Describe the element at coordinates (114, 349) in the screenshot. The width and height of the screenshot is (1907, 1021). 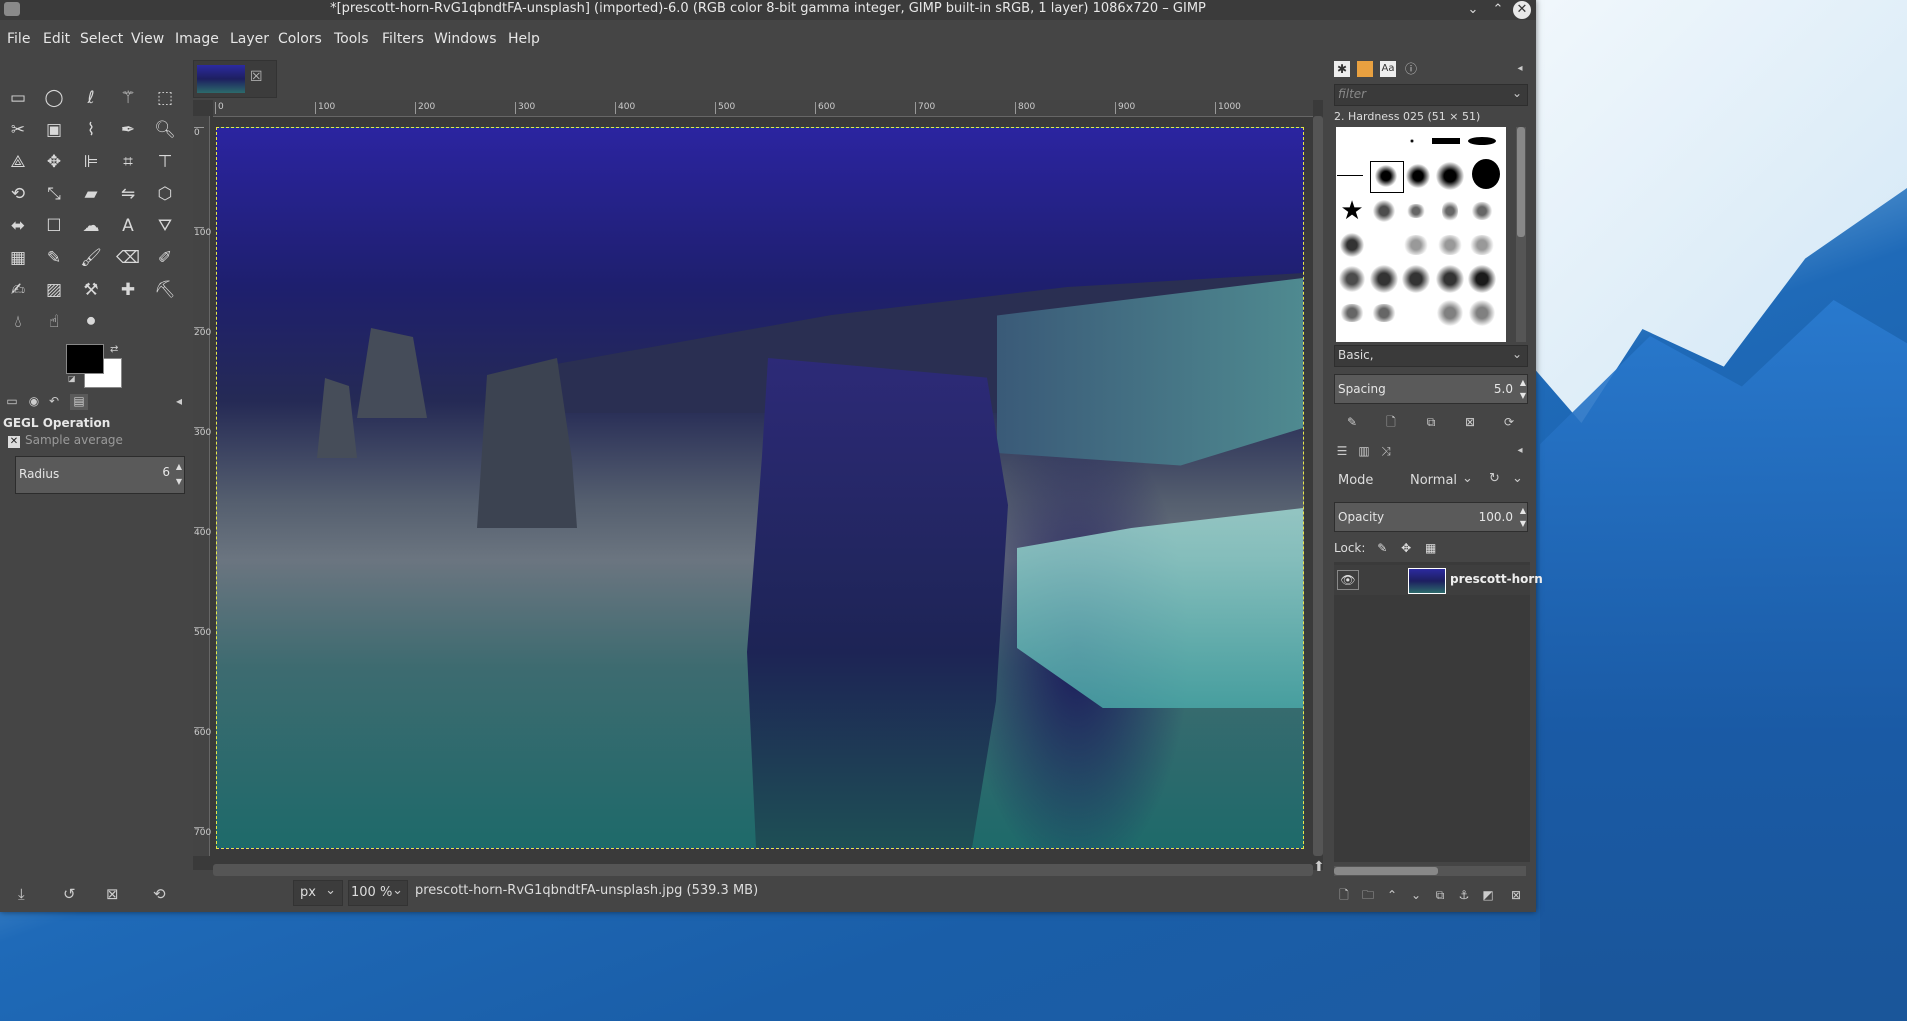
I see `swap-colors-icon: ⇄` at that location.